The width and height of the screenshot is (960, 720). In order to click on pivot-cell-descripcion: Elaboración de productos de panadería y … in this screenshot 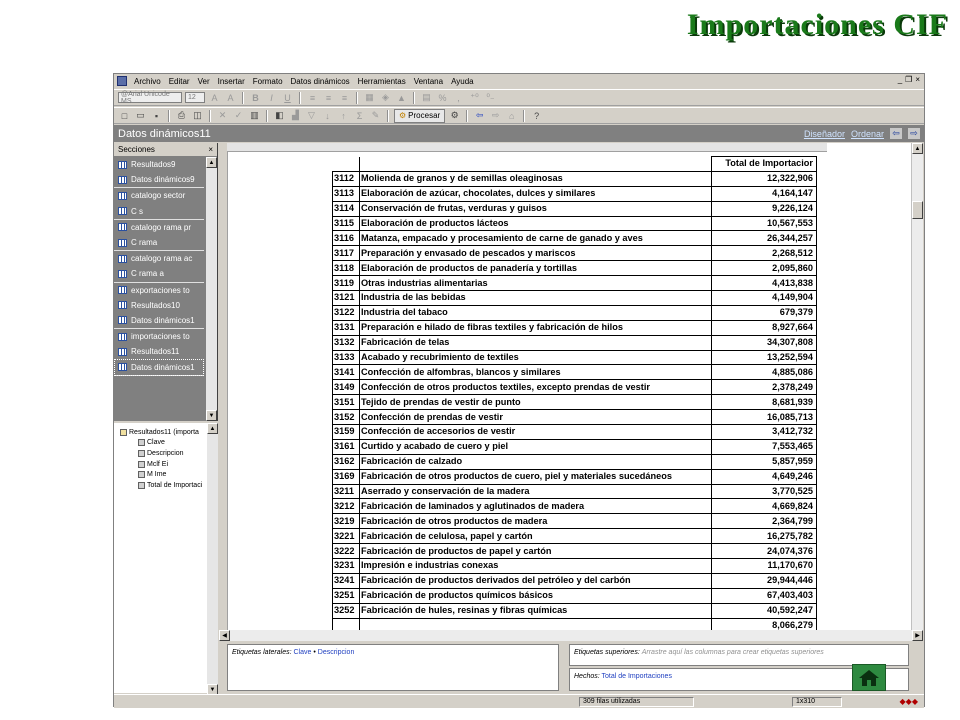, I will do `click(535, 268)`.